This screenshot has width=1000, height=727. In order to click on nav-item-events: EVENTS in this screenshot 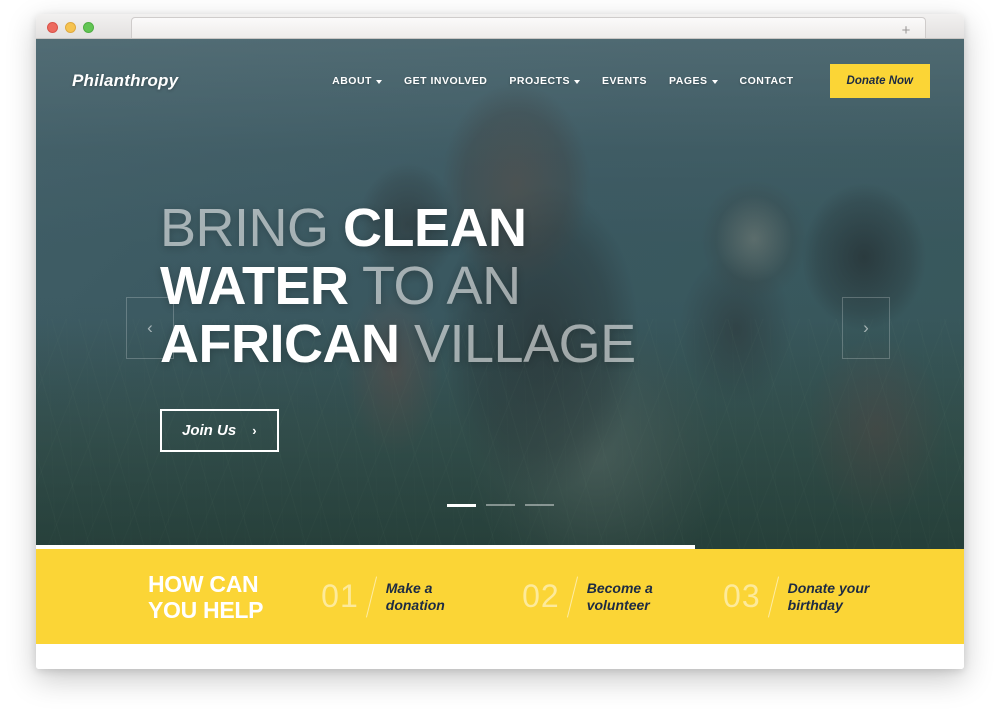, I will do `click(624, 81)`.